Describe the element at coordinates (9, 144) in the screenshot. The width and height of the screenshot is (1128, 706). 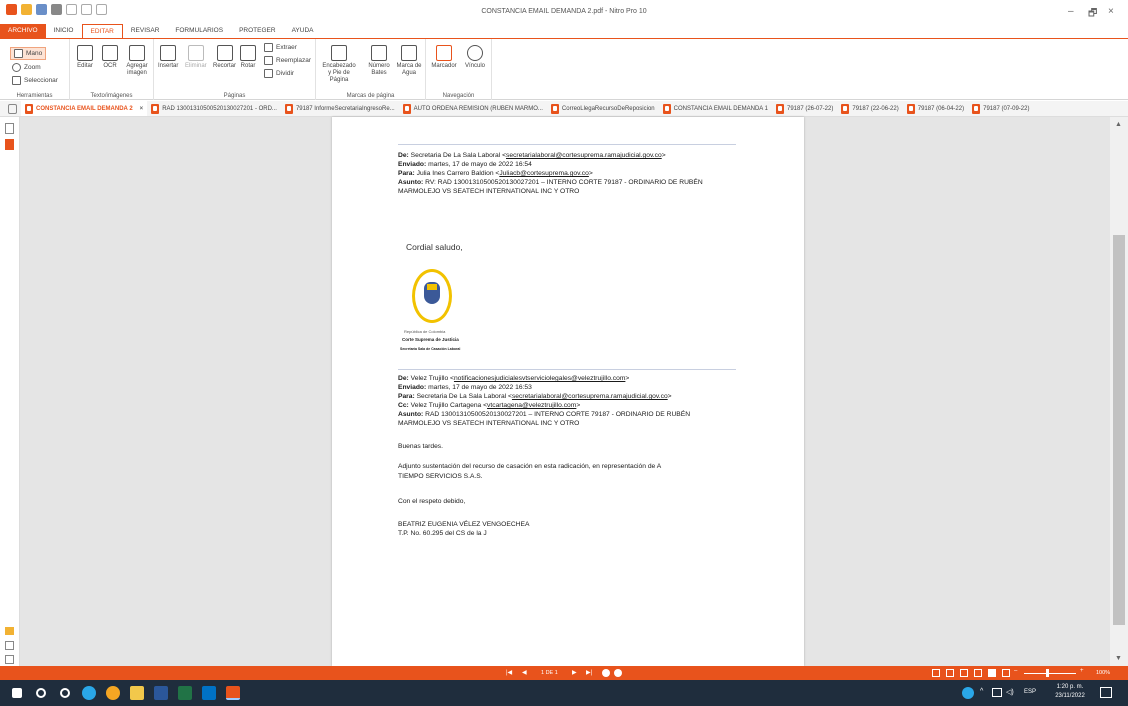
I see `bookmarks-panel-icon` at that location.